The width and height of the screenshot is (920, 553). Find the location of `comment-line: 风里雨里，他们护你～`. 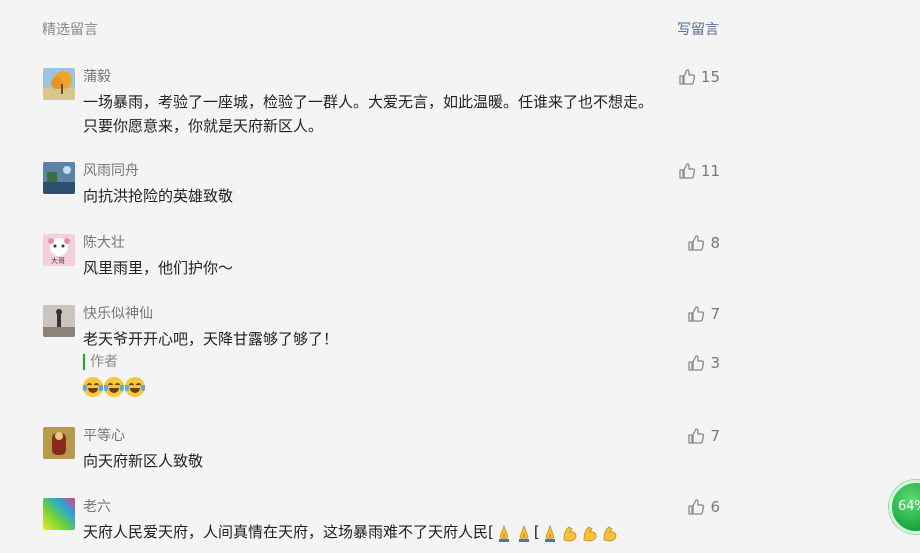

comment-line: 风里雨里，他们护你～ is located at coordinates (158, 268).